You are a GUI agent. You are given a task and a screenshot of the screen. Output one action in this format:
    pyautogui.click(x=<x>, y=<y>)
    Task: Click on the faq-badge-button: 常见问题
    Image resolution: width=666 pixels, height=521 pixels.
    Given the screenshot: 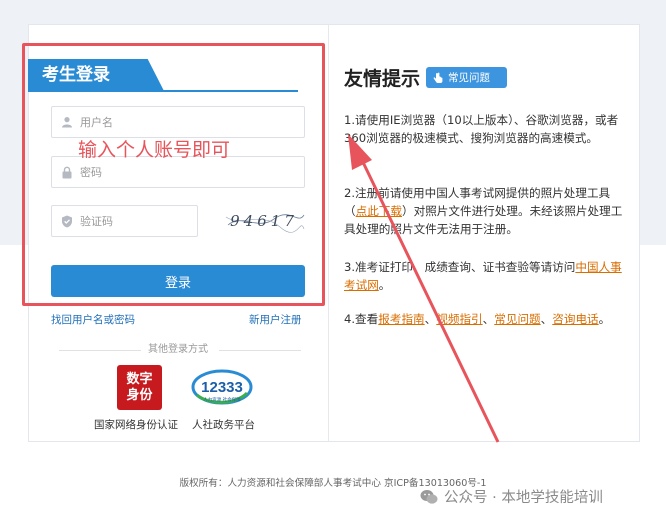 What is the action you would take?
    pyautogui.click(x=466, y=77)
    